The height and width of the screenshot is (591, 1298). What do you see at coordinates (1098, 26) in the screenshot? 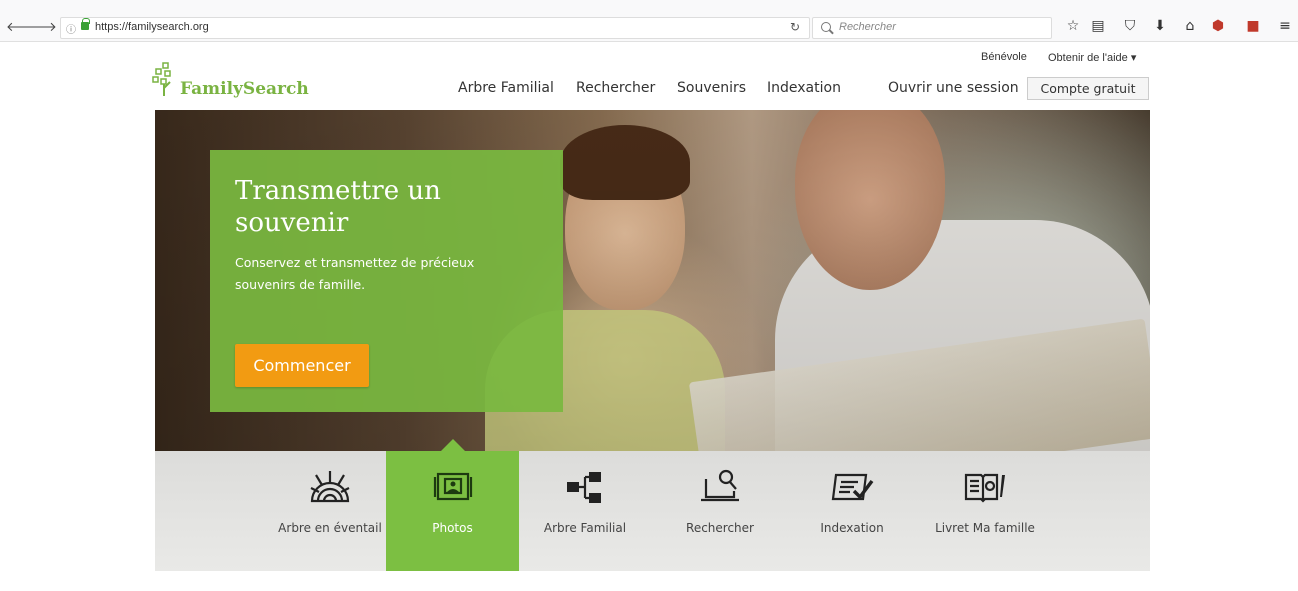
I see `reading-list-icon: ▤` at bounding box center [1098, 26].